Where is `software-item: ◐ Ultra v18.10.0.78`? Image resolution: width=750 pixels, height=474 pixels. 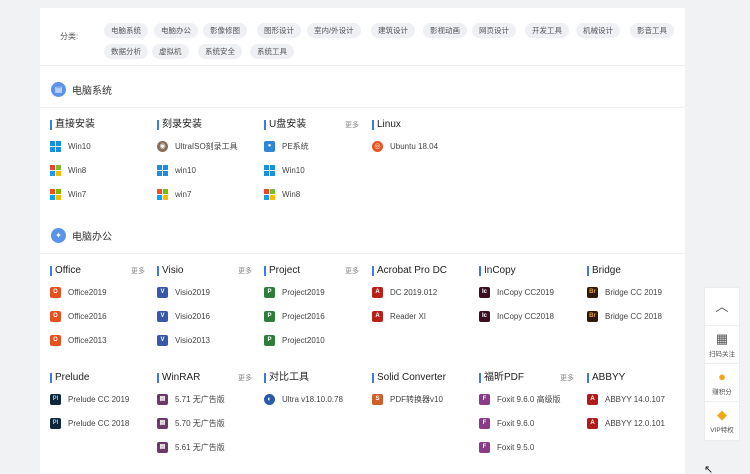 software-item: ◐ Ultra v18.10.0.78 is located at coordinates (303, 399).